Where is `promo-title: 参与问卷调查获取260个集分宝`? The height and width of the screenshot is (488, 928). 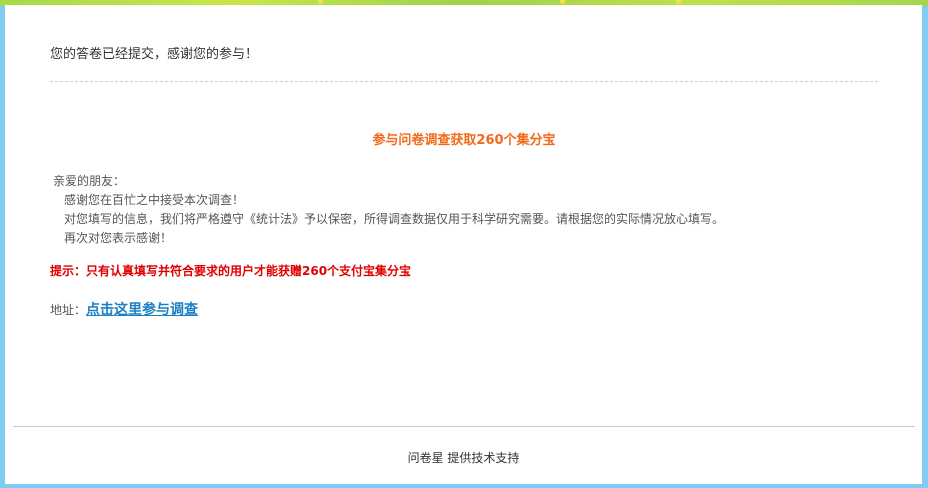
promo-title: 参与问卷调查获取260个集分宝 is located at coordinates (464, 140).